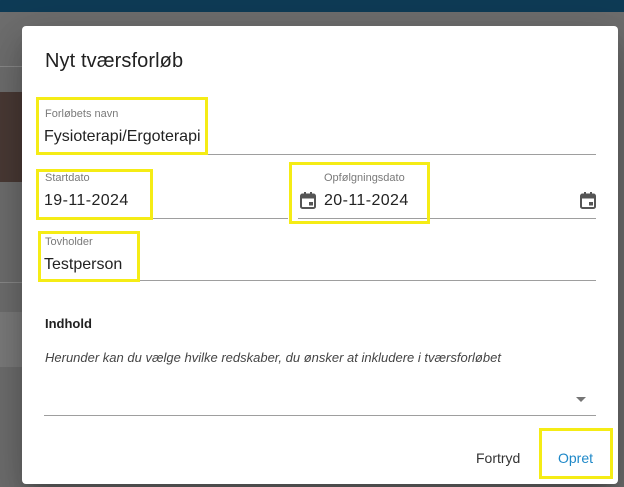 This screenshot has width=624, height=487. What do you see at coordinates (588, 200) in the screenshot?
I see `calendar-icon` at bounding box center [588, 200].